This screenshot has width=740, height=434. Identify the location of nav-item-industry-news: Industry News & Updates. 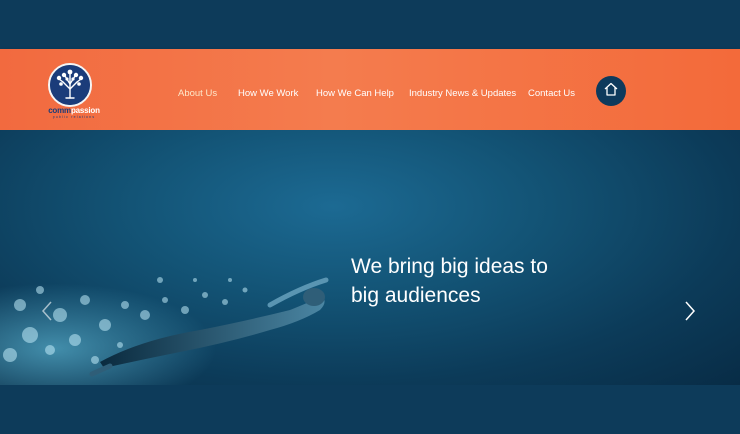
(462, 93).